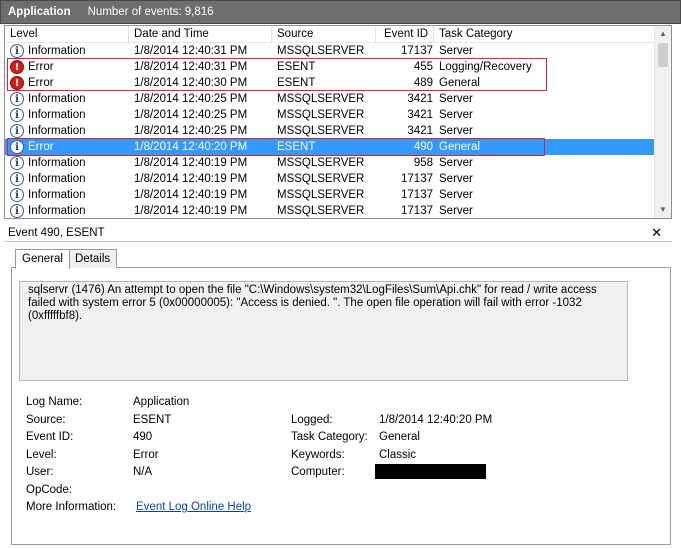 This screenshot has height=549, width=681. I want to click on details-title: Event 490, ESENT, so click(56, 233).